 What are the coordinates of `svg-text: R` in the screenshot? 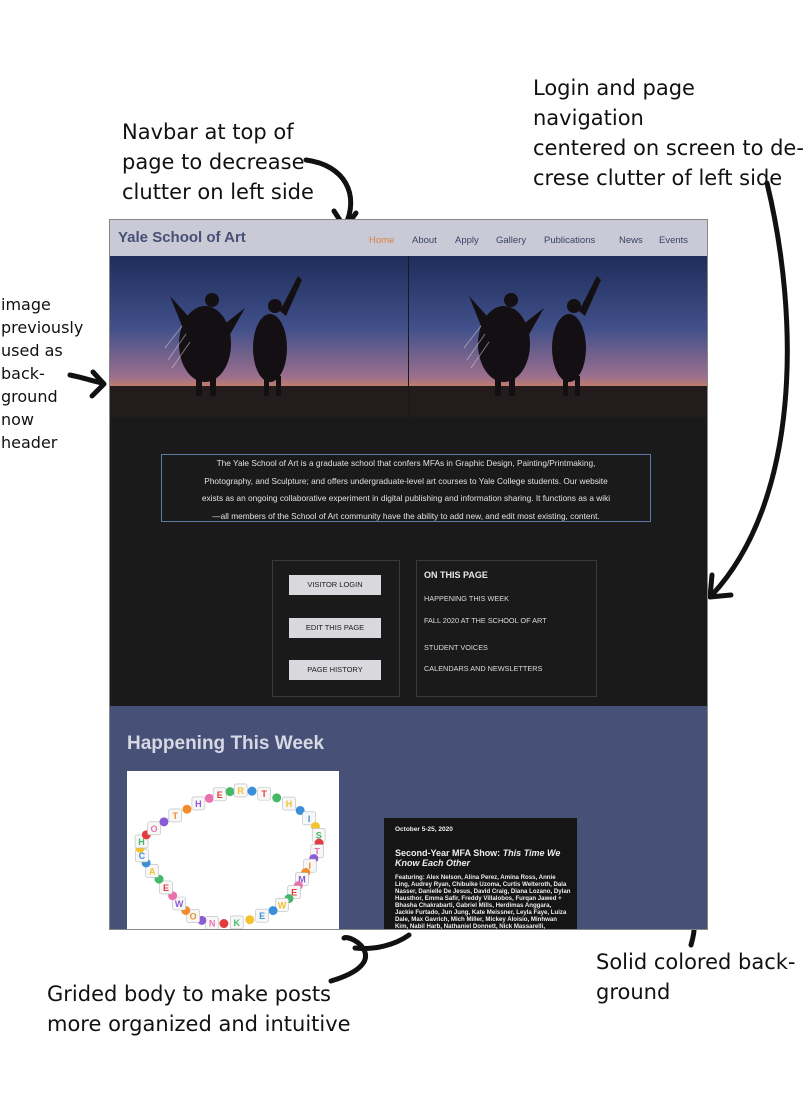 It's located at (240, 791).